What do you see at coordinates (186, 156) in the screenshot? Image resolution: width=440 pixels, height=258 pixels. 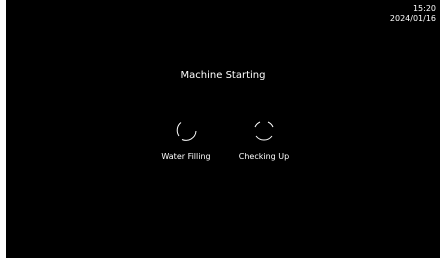 I see `step-label: Water Filling` at bounding box center [186, 156].